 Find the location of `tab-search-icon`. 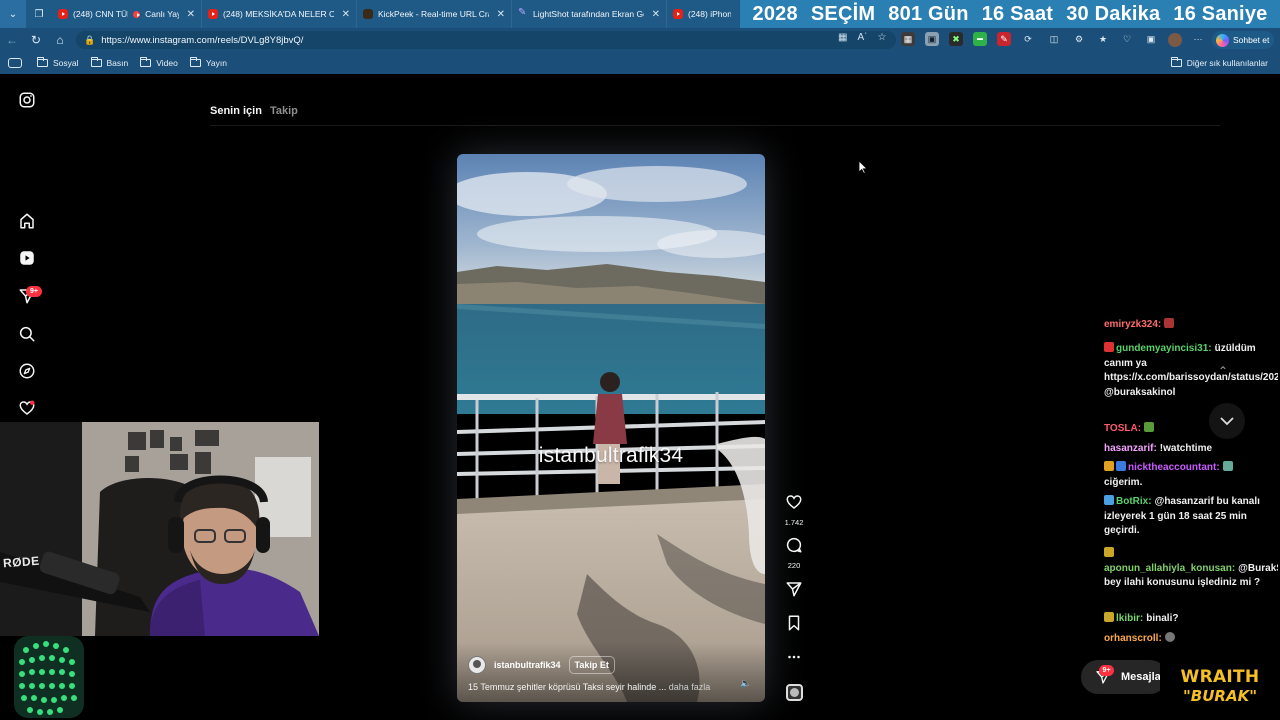

tab-search-icon is located at coordinates (15, 63).